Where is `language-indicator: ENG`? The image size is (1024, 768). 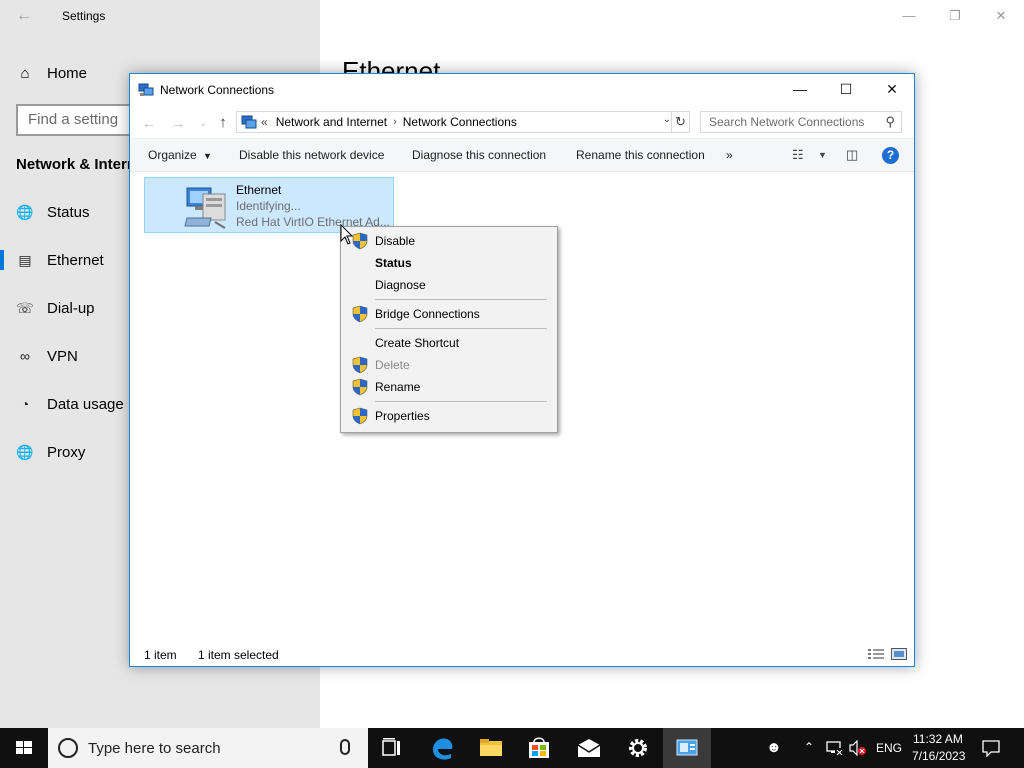
language-indicator: ENG is located at coordinates (889, 748).